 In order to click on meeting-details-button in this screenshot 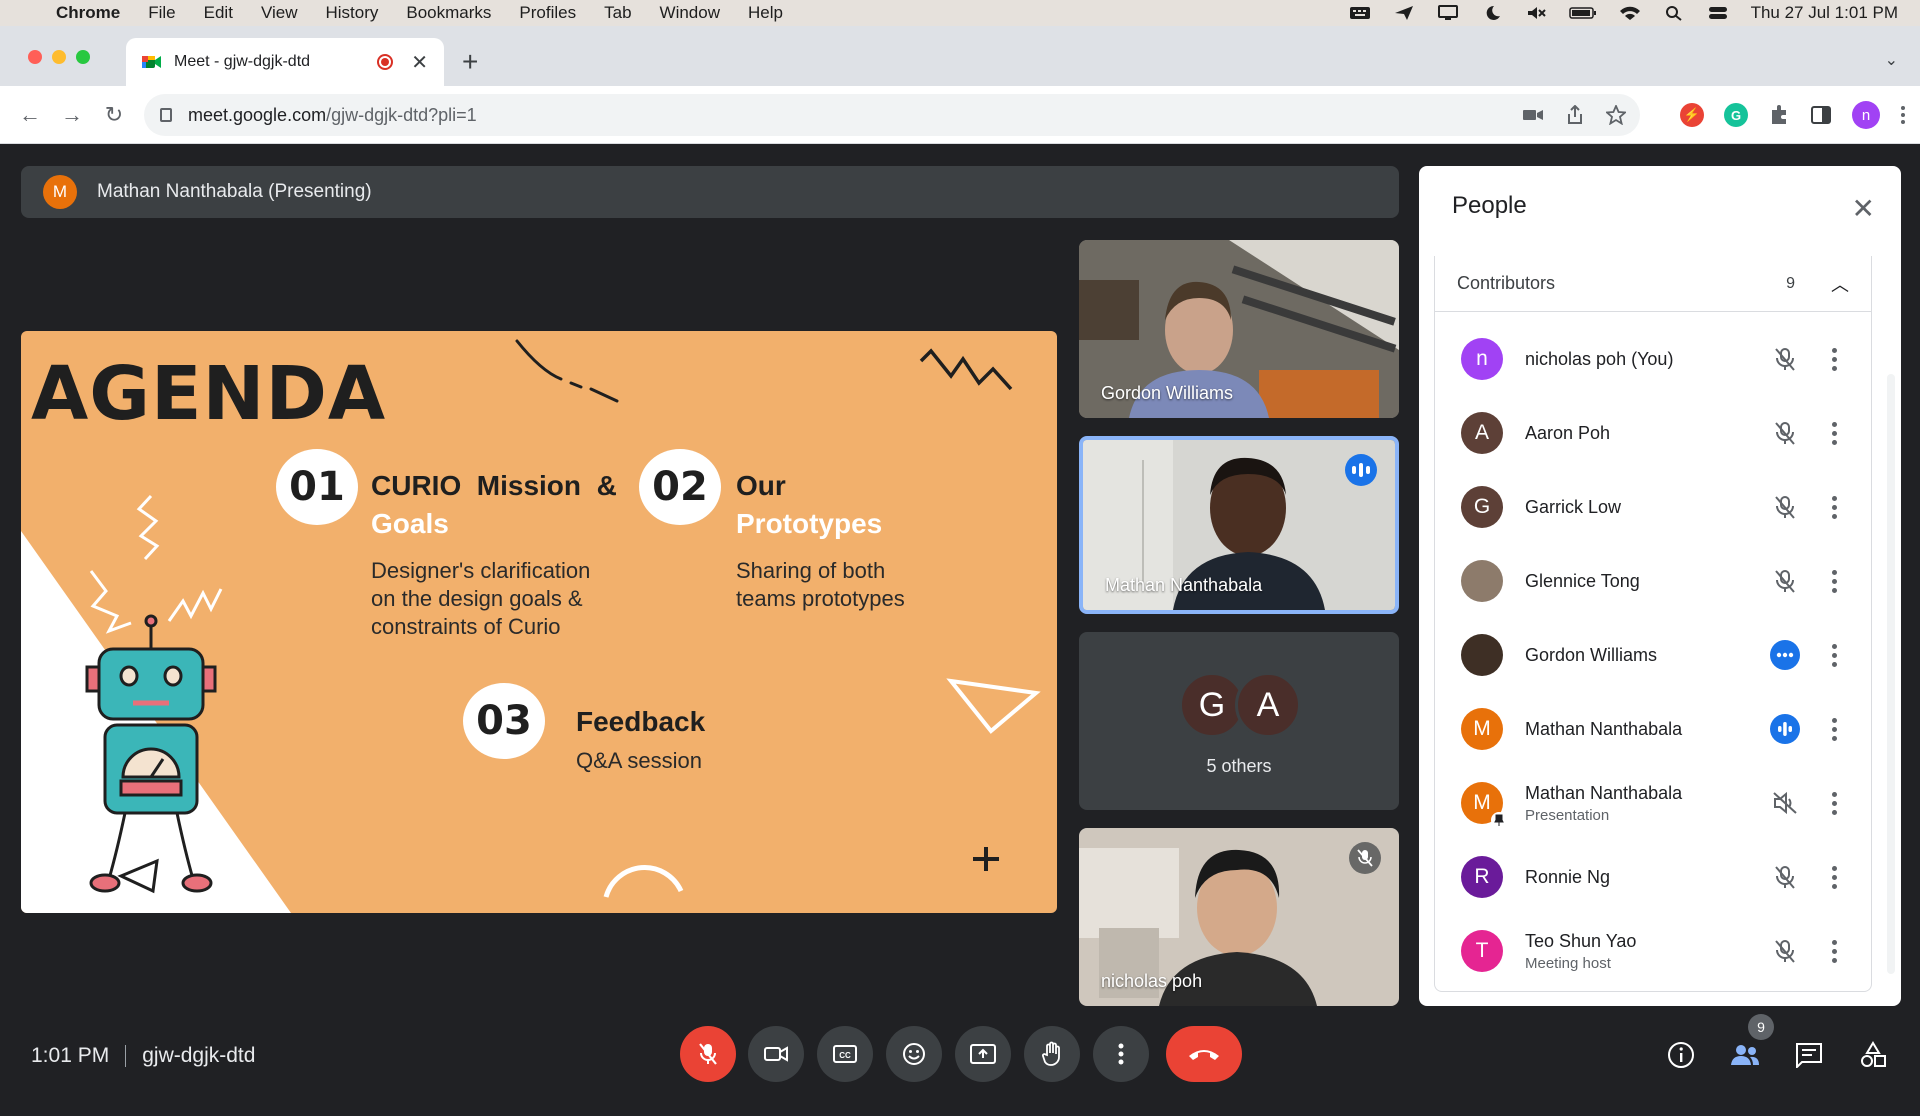, I will do `click(1681, 1055)`.